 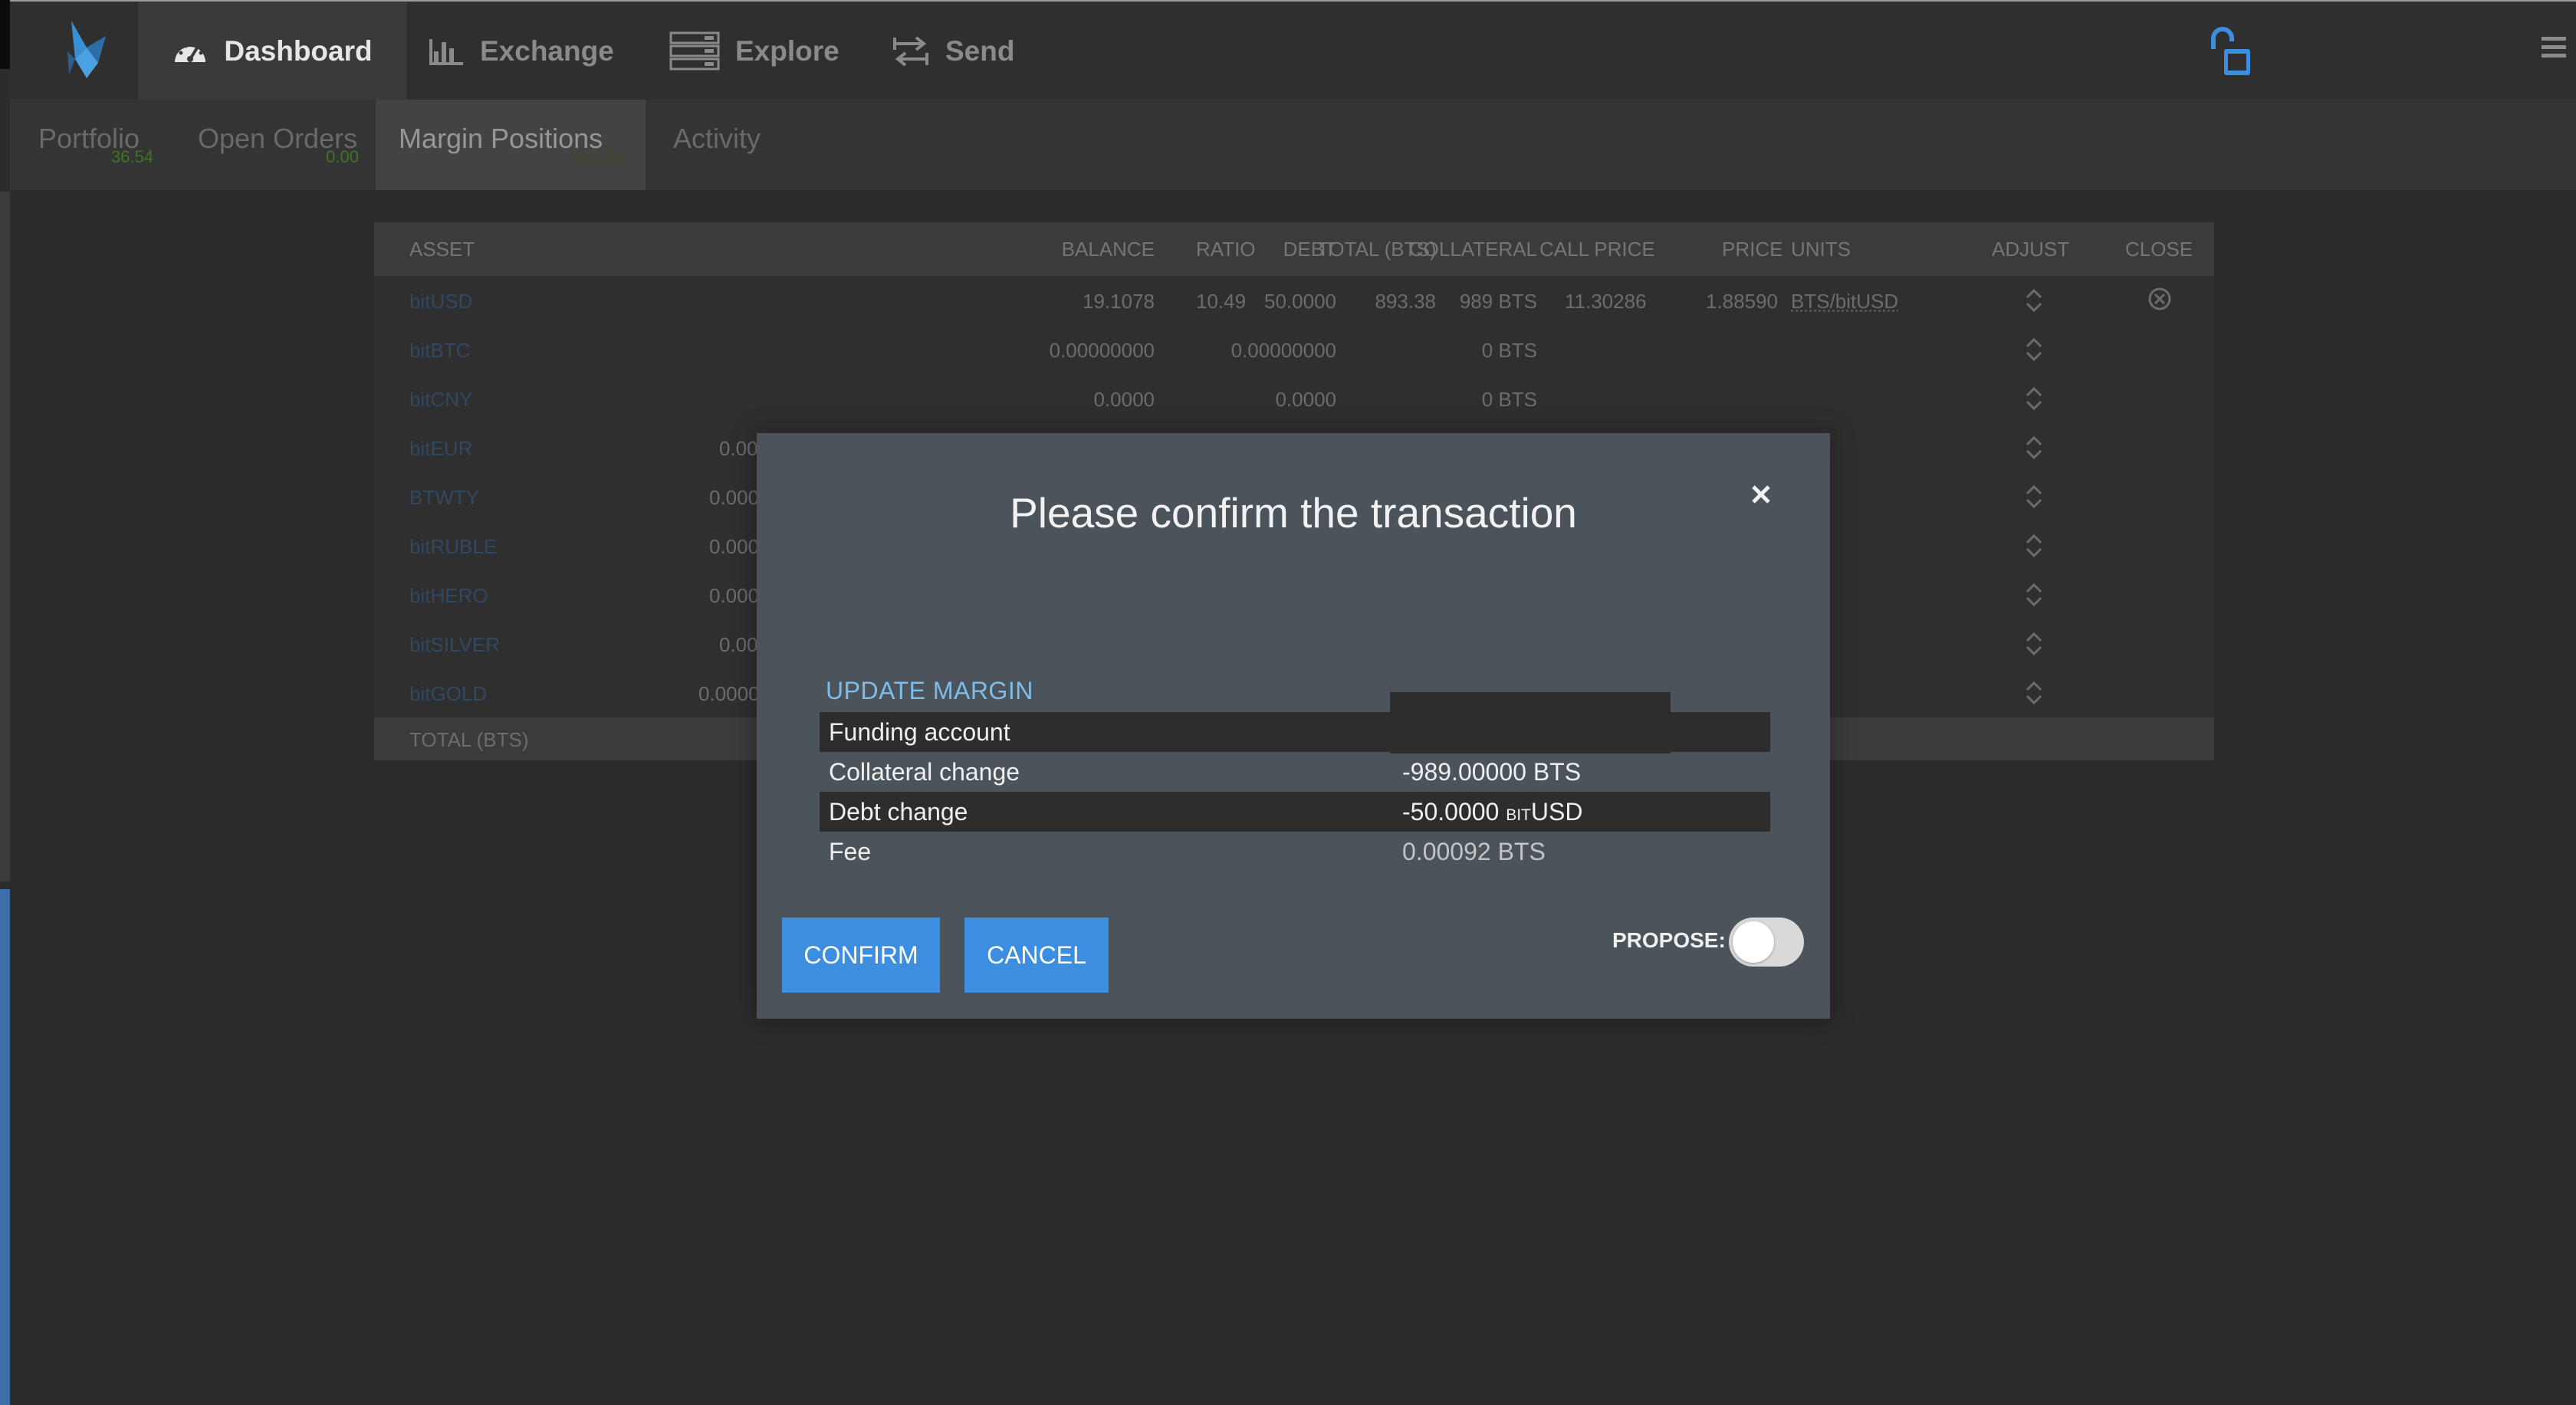 What do you see at coordinates (861, 956) in the screenshot?
I see `confirm-button: CONFIRM` at bounding box center [861, 956].